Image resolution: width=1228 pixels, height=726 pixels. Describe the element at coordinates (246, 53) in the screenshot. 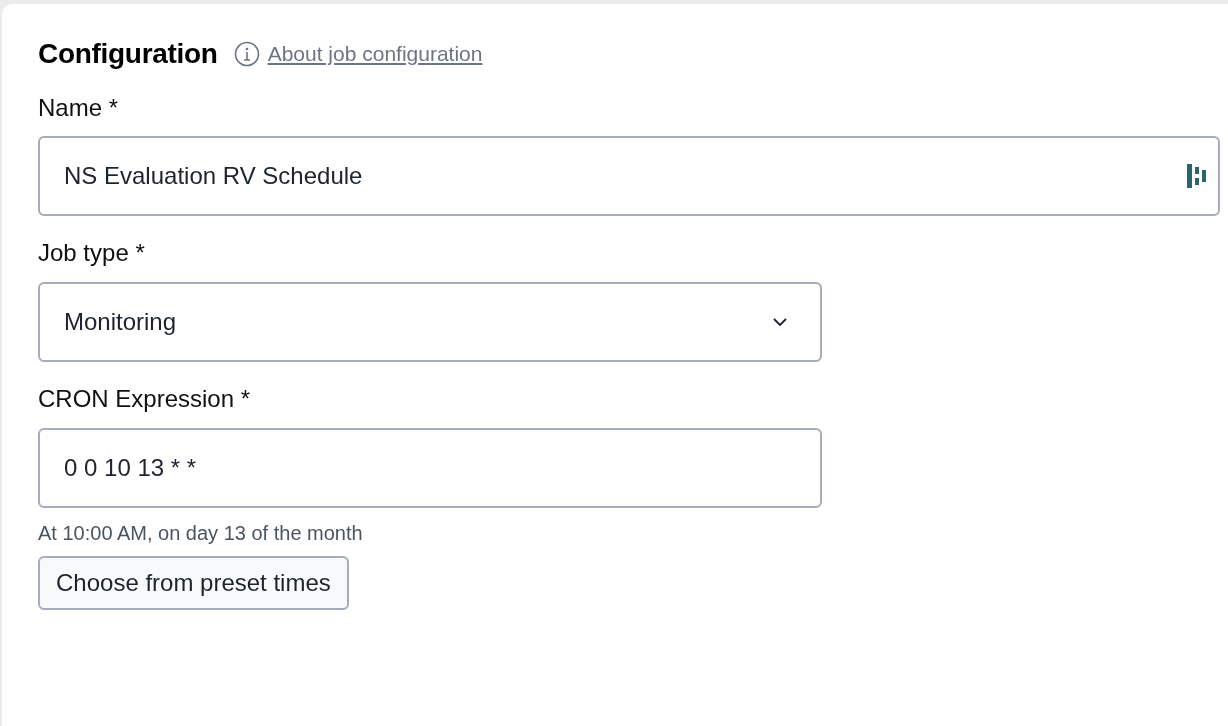

I see `info-icon` at that location.